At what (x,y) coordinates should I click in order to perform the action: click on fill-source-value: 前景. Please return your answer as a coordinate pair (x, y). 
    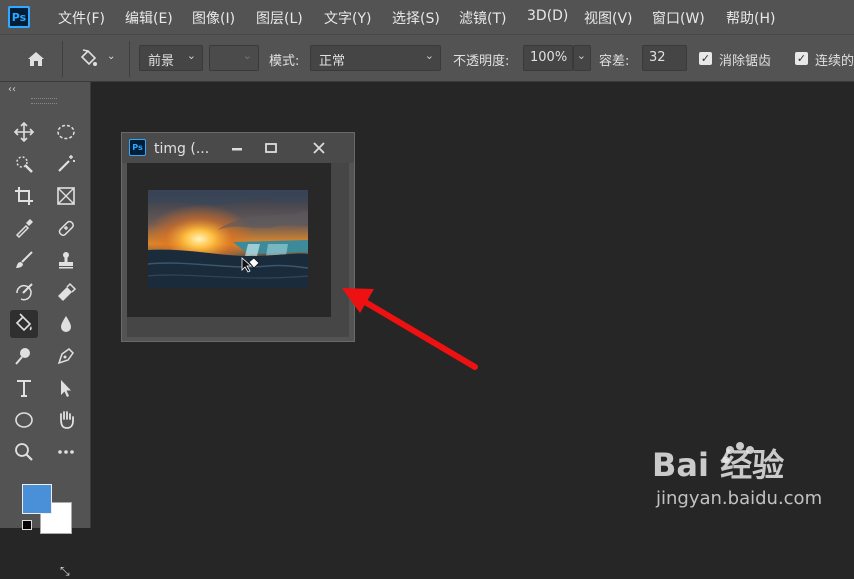
    Looking at the image, I should click on (161, 61).